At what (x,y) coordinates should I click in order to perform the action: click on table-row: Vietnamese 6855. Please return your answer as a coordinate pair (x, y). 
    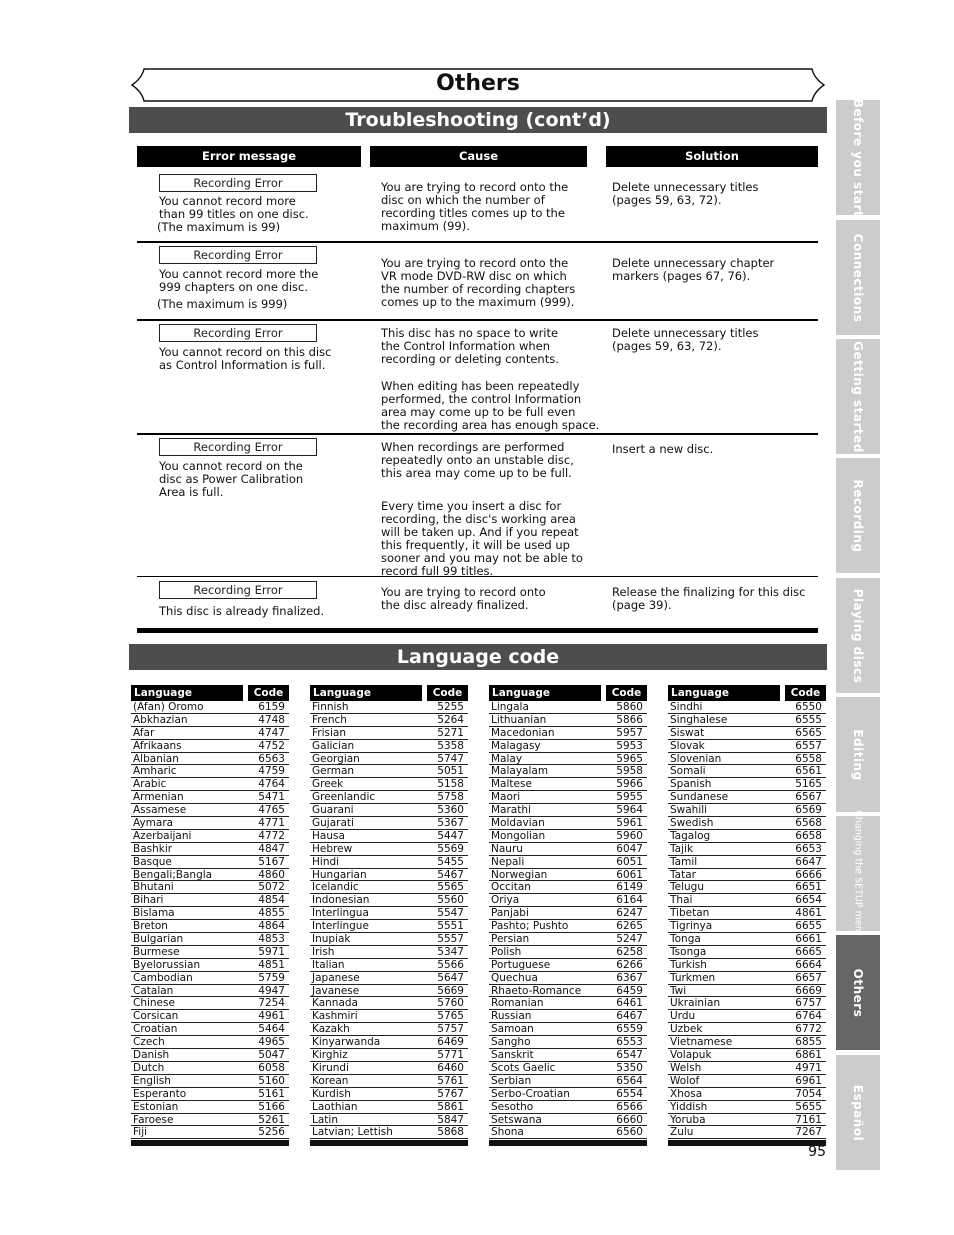
    Looking at the image, I should click on (747, 1043).